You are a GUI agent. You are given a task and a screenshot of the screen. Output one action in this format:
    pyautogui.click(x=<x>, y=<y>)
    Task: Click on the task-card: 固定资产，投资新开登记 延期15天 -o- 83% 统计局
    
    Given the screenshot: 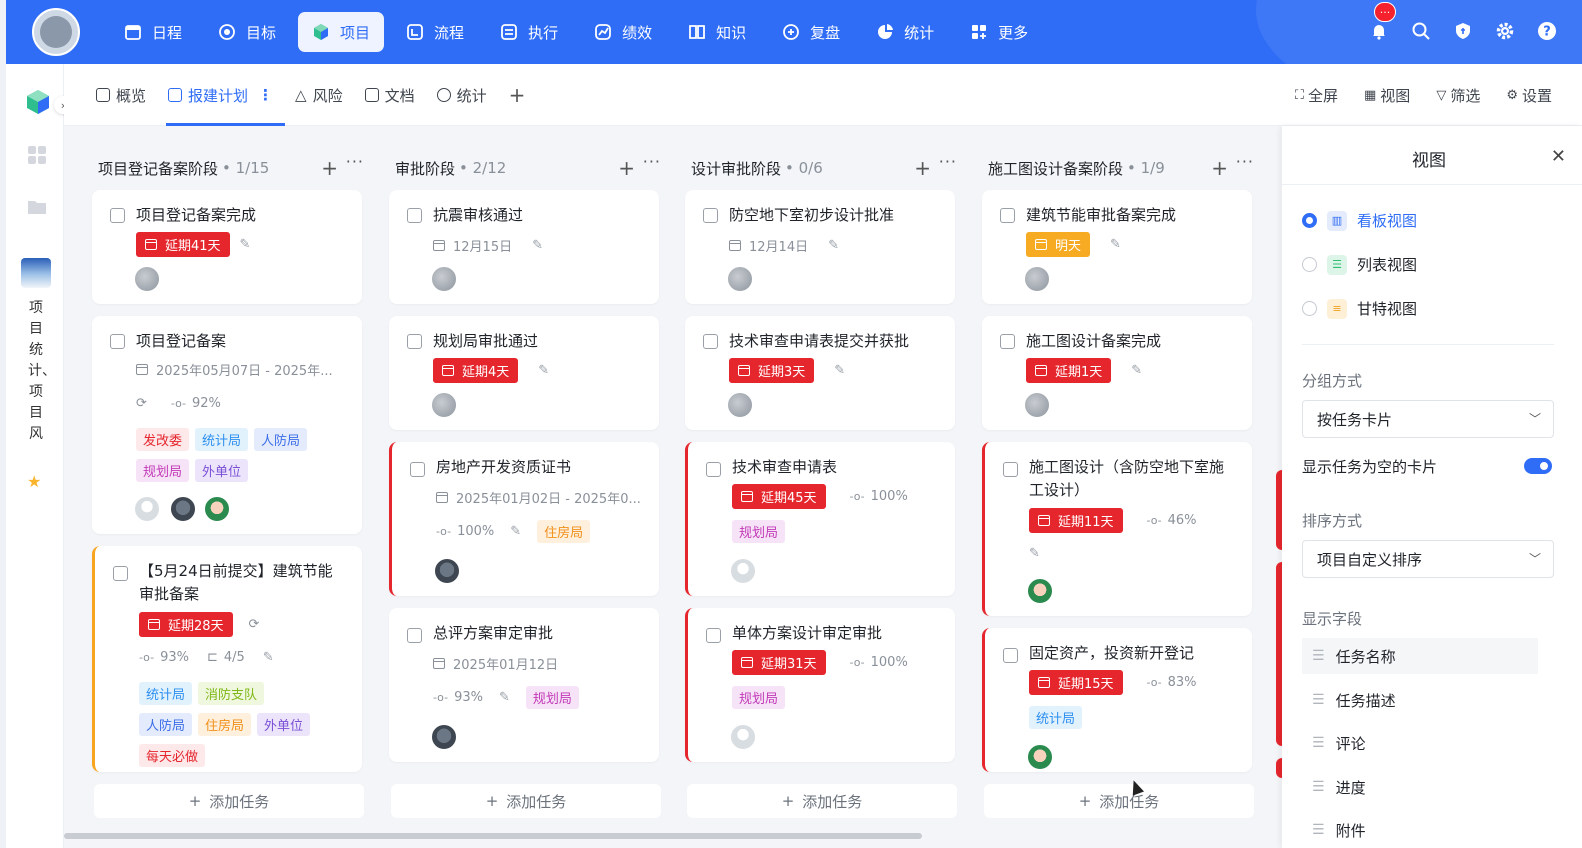 What is the action you would take?
    pyautogui.click(x=1117, y=700)
    